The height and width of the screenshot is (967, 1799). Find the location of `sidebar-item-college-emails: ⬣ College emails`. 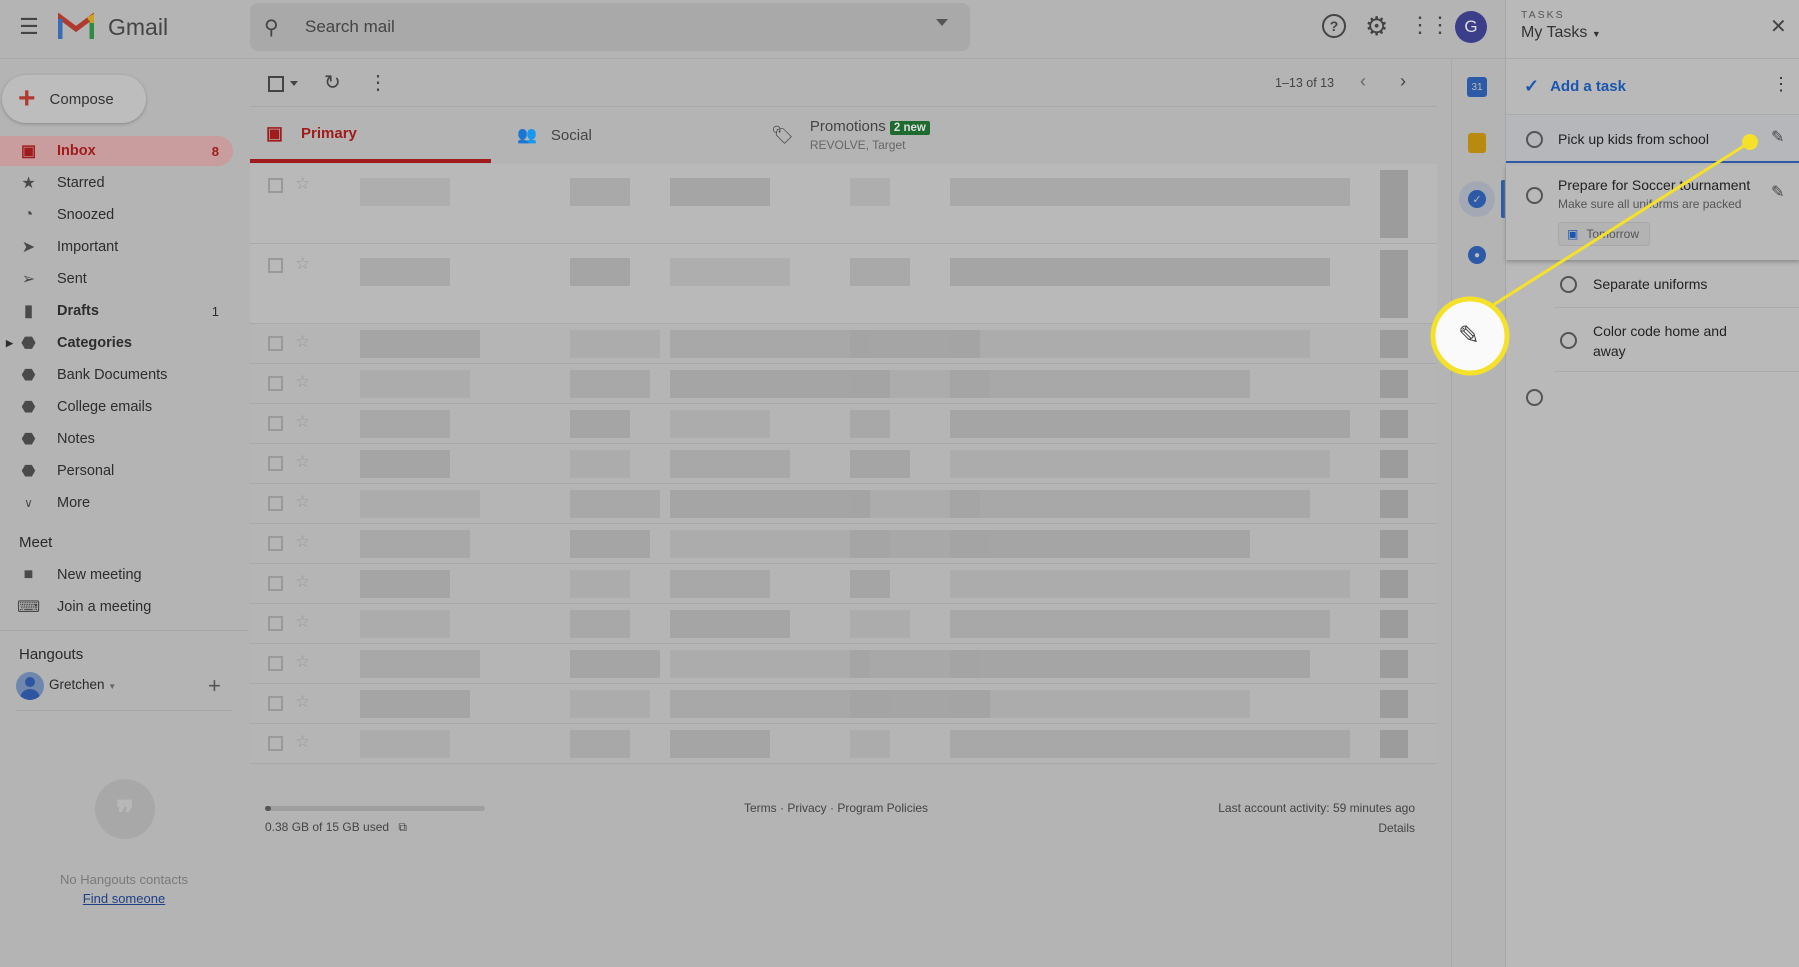

sidebar-item-college-emails: ⬣ College emails is located at coordinates (116, 407).